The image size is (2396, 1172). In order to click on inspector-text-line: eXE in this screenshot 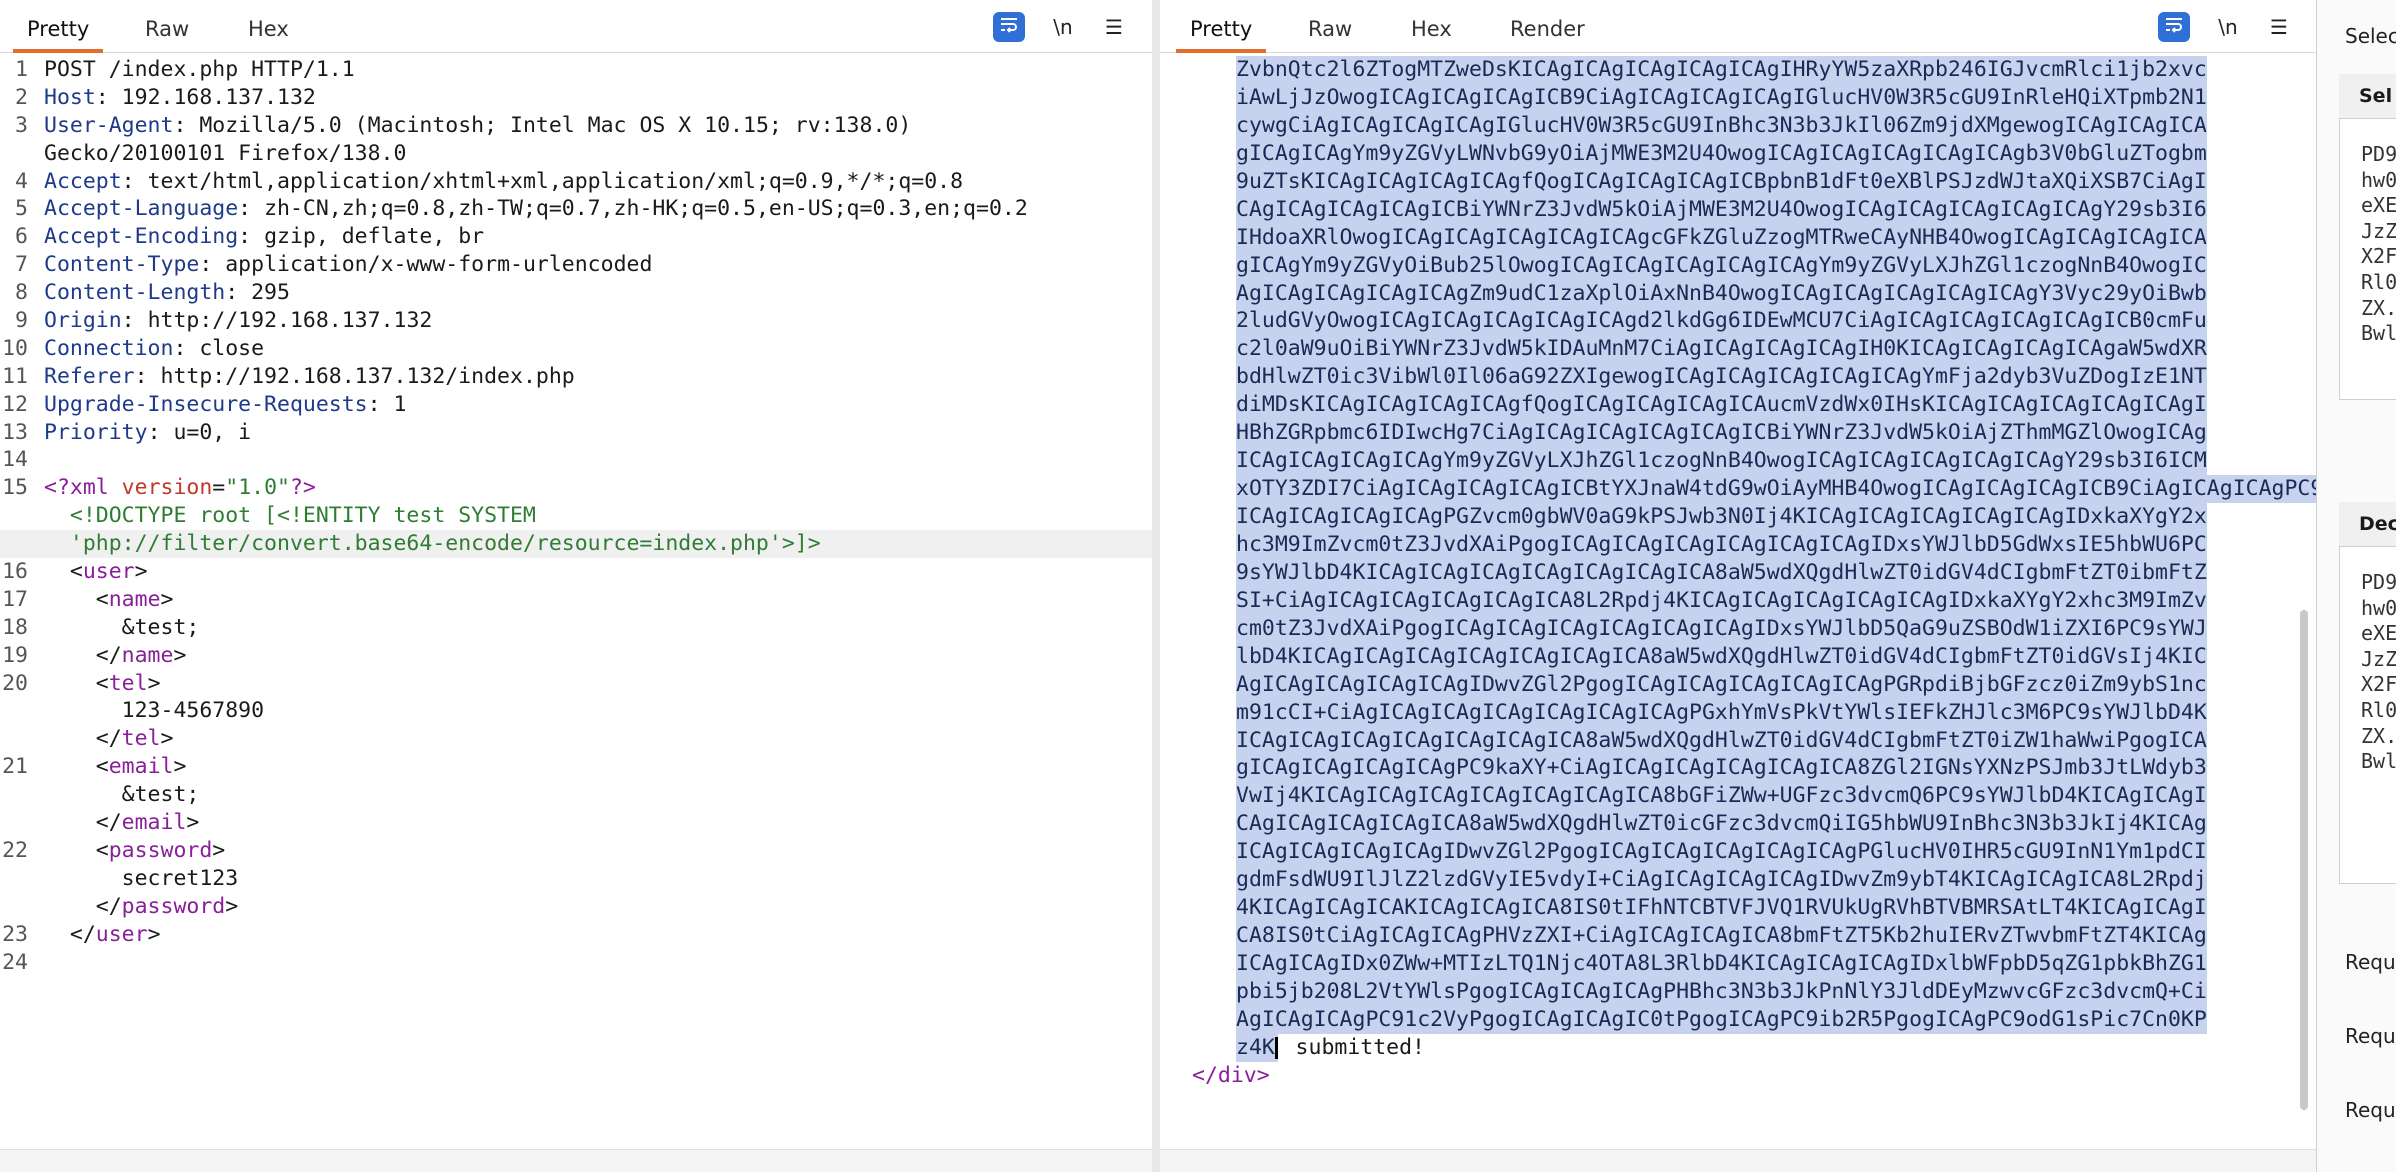, I will do `click(2378, 205)`.